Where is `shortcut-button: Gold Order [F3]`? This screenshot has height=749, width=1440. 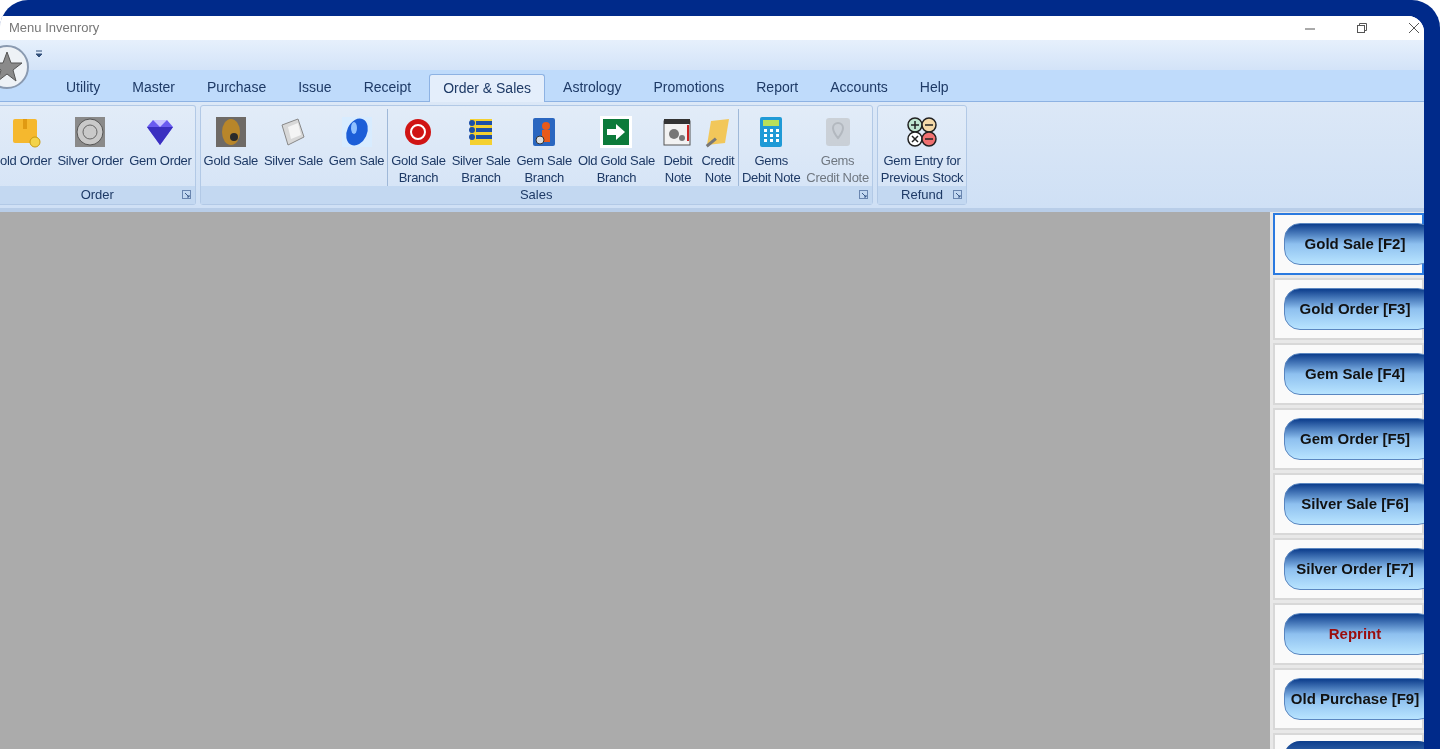 shortcut-button: Gold Order [F3] is located at coordinates (1354, 309).